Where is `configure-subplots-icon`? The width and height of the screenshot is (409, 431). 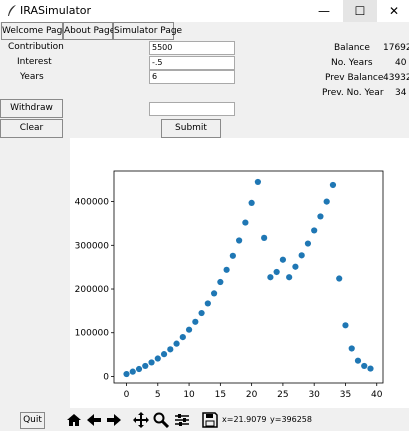
configure-subplots-icon is located at coordinates (182, 420).